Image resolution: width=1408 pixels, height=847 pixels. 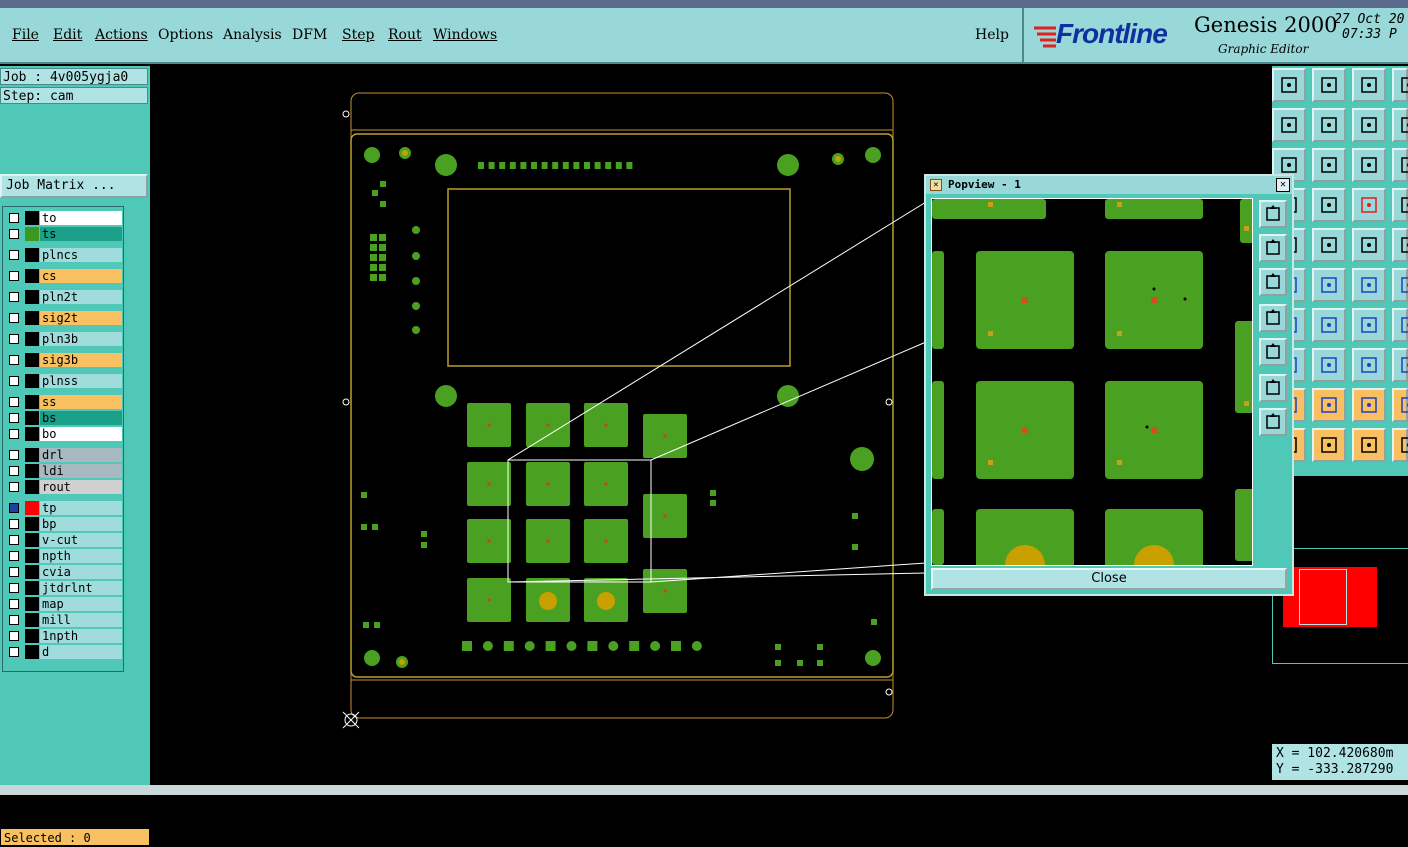 I want to click on arc-icon, so click(x=1369, y=325).